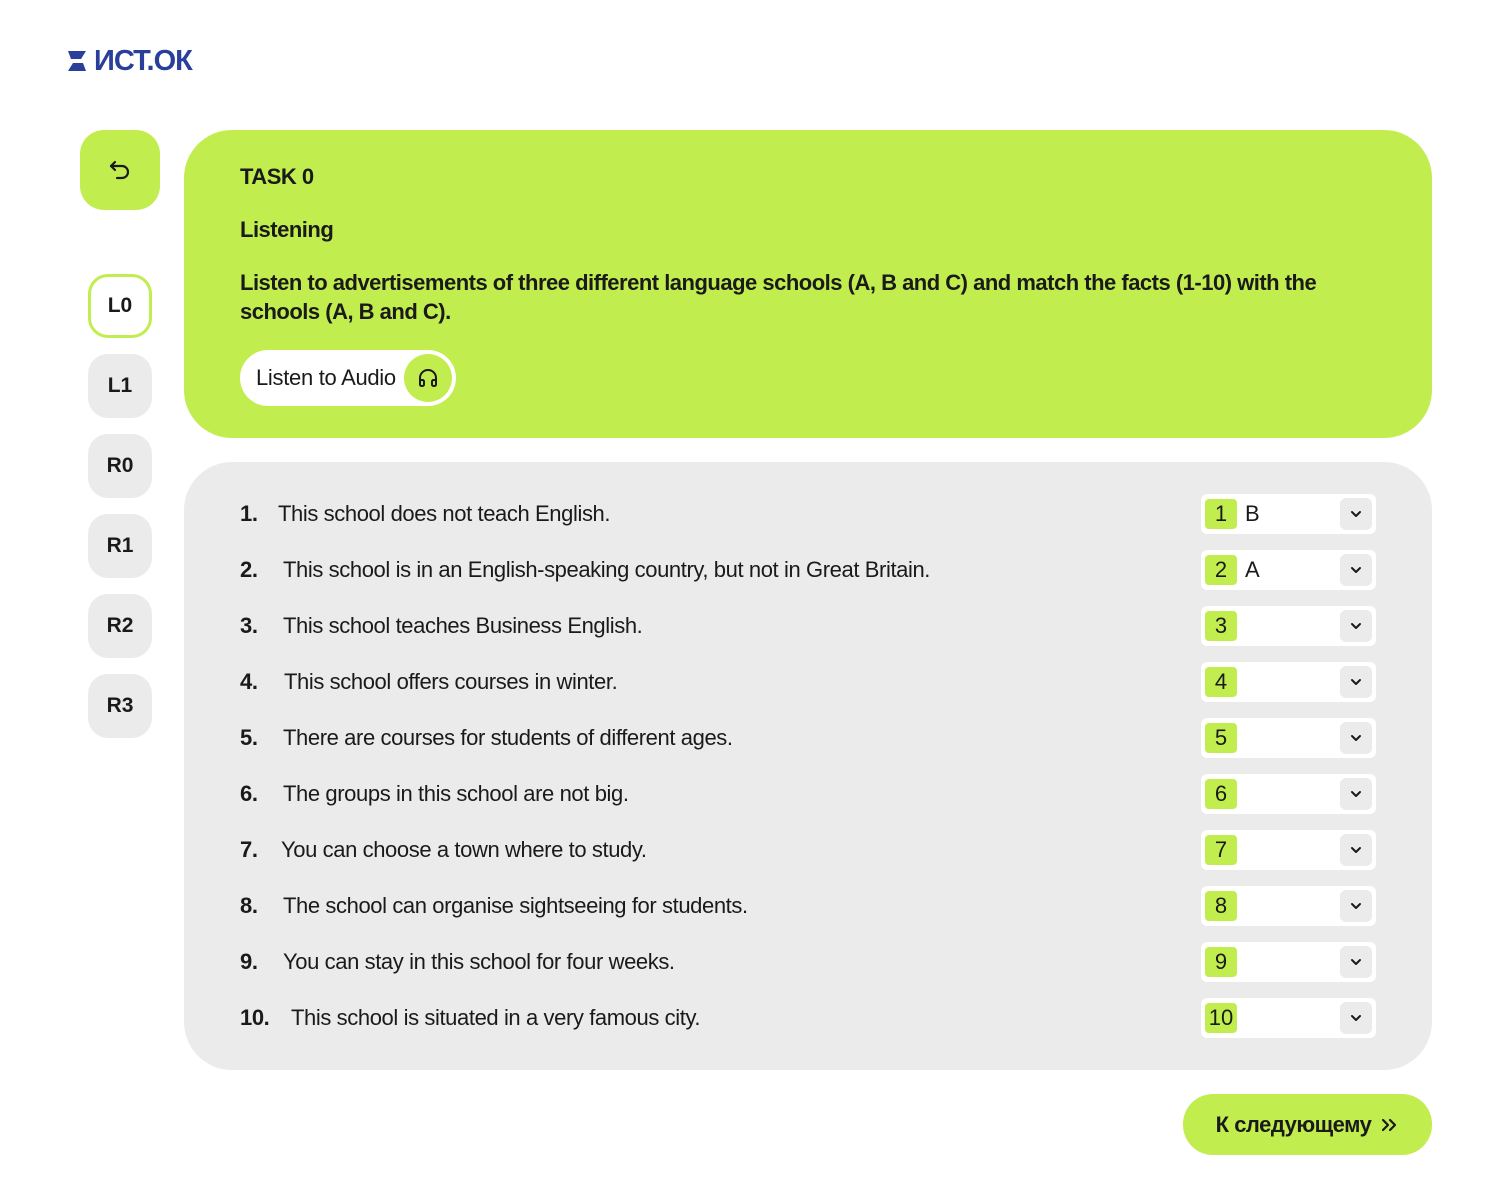 This screenshot has width=1512, height=1187. I want to click on undo-arrow-icon, so click(119, 170).